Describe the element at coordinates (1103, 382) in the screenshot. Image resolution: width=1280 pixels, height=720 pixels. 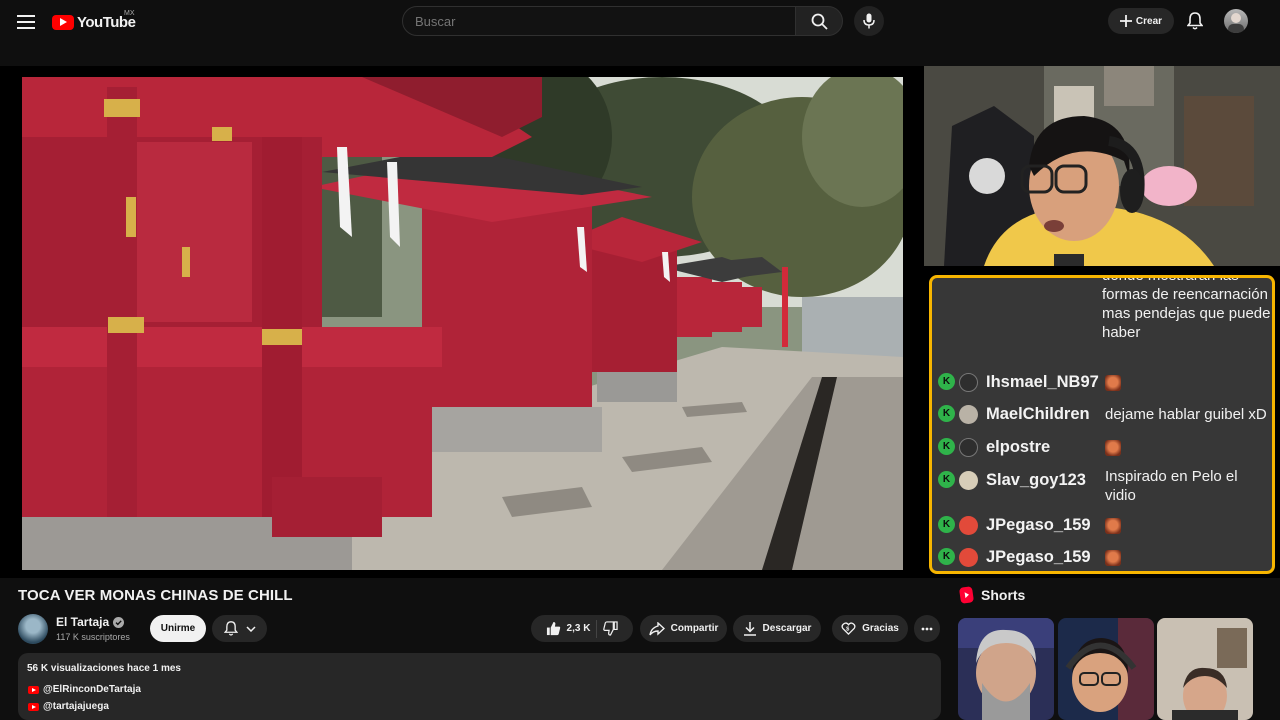
I see `chat-message: K Ihsmael_NB97` at that location.